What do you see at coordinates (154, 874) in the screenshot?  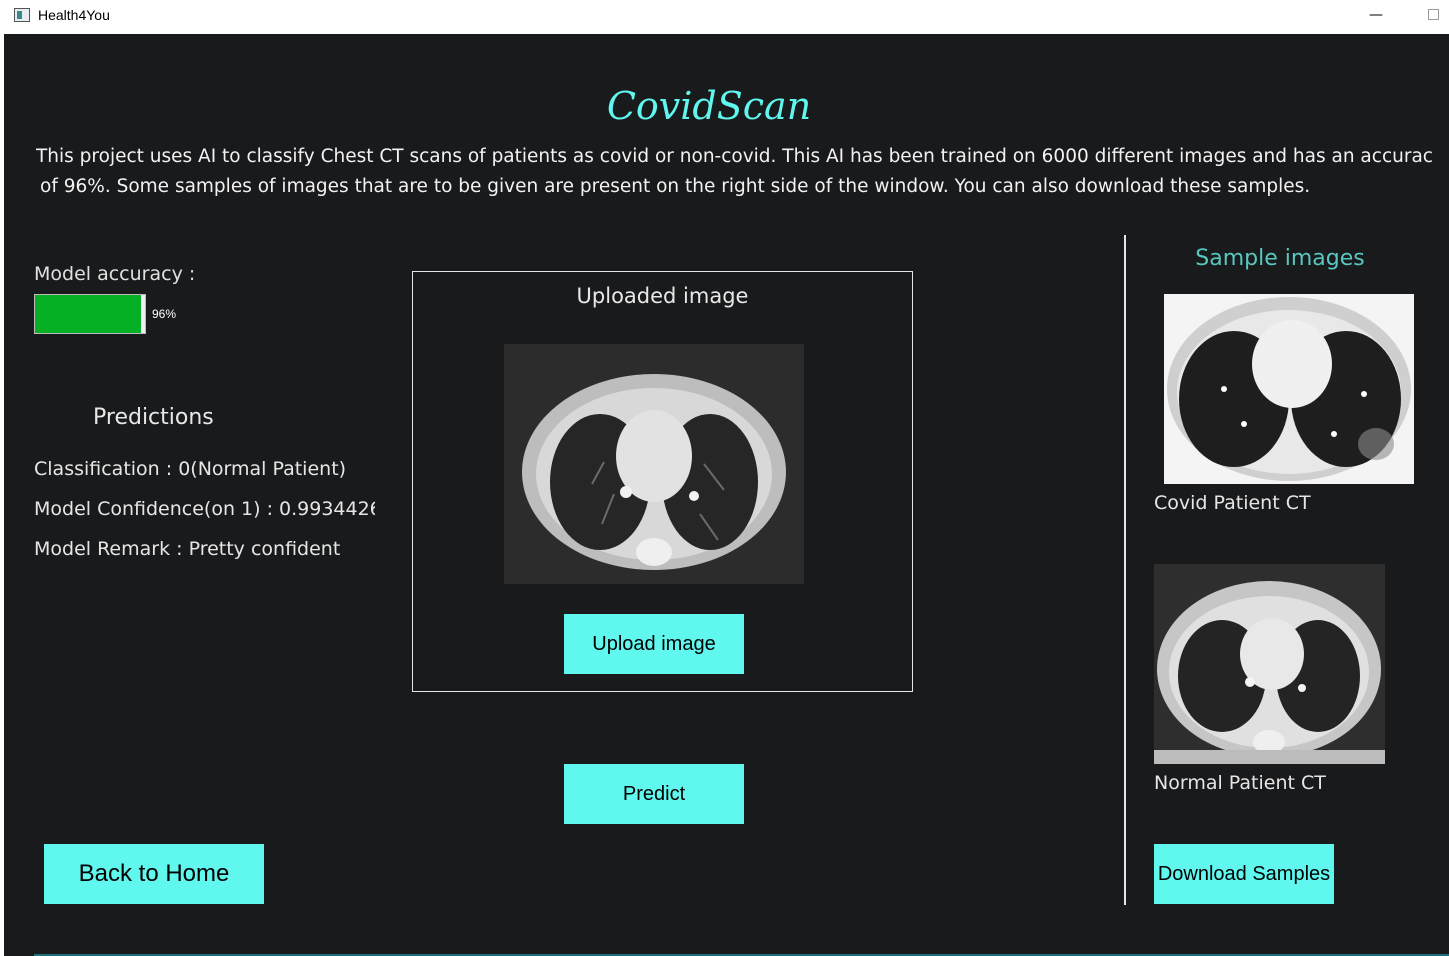 I see `back-to-home-button: Back to Home` at bounding box center [154, 874].